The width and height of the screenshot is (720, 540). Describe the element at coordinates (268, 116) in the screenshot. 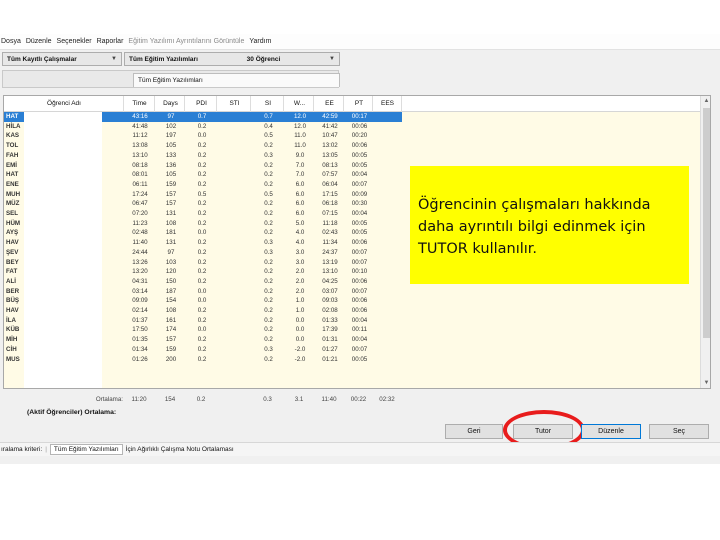

I see `table-cell: 0.7` at that location.